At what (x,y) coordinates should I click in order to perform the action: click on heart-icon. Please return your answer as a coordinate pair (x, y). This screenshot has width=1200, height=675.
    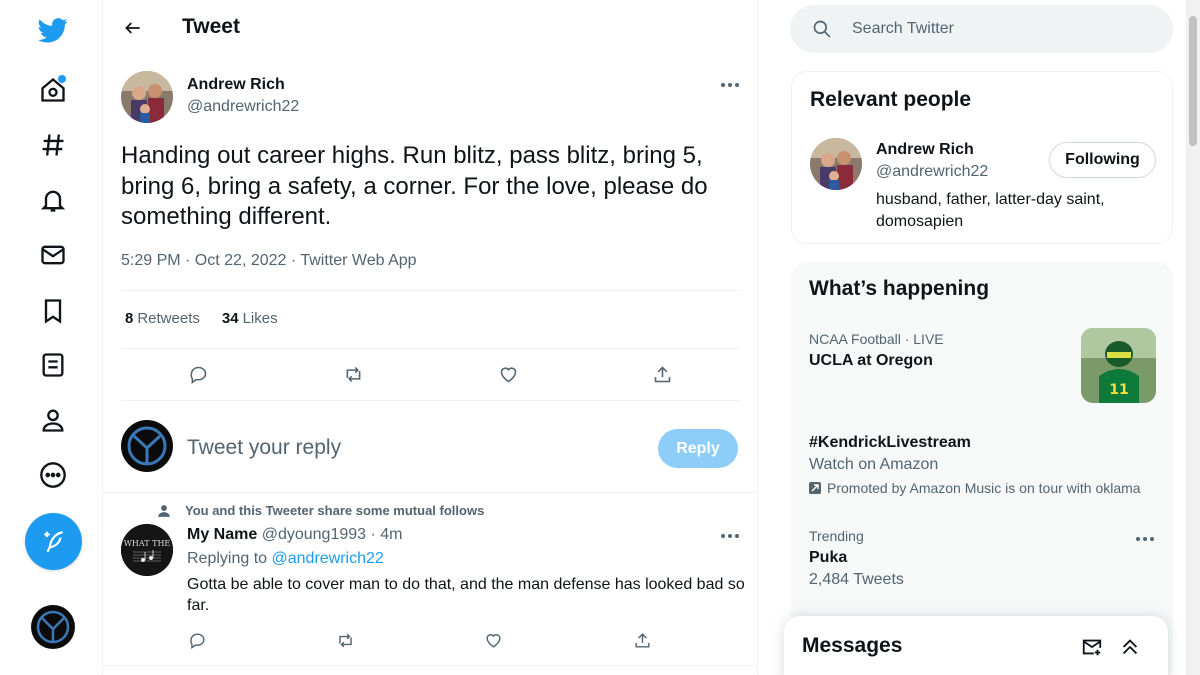
    Looking at the image, I should click on (508, 374).